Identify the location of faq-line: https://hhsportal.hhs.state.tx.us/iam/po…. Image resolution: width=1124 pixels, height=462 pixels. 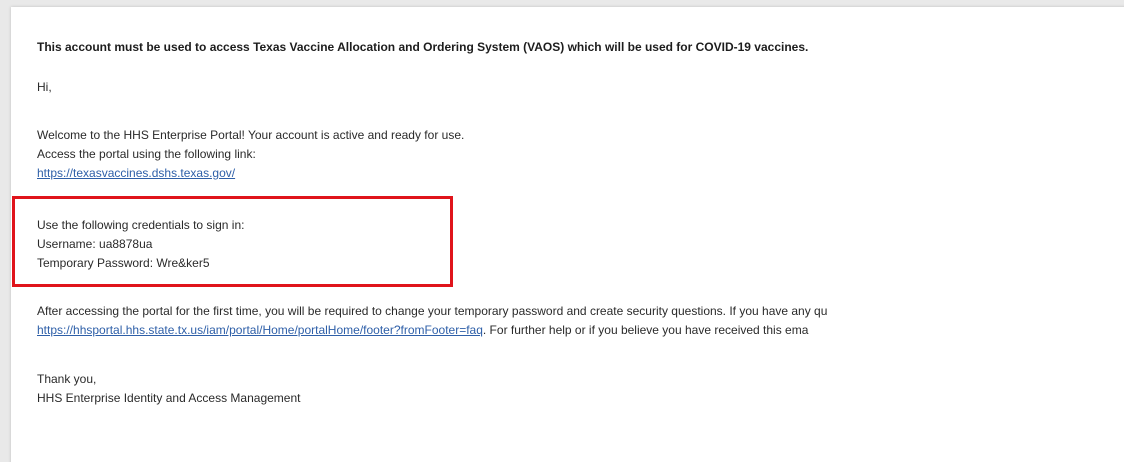
(432, 330).